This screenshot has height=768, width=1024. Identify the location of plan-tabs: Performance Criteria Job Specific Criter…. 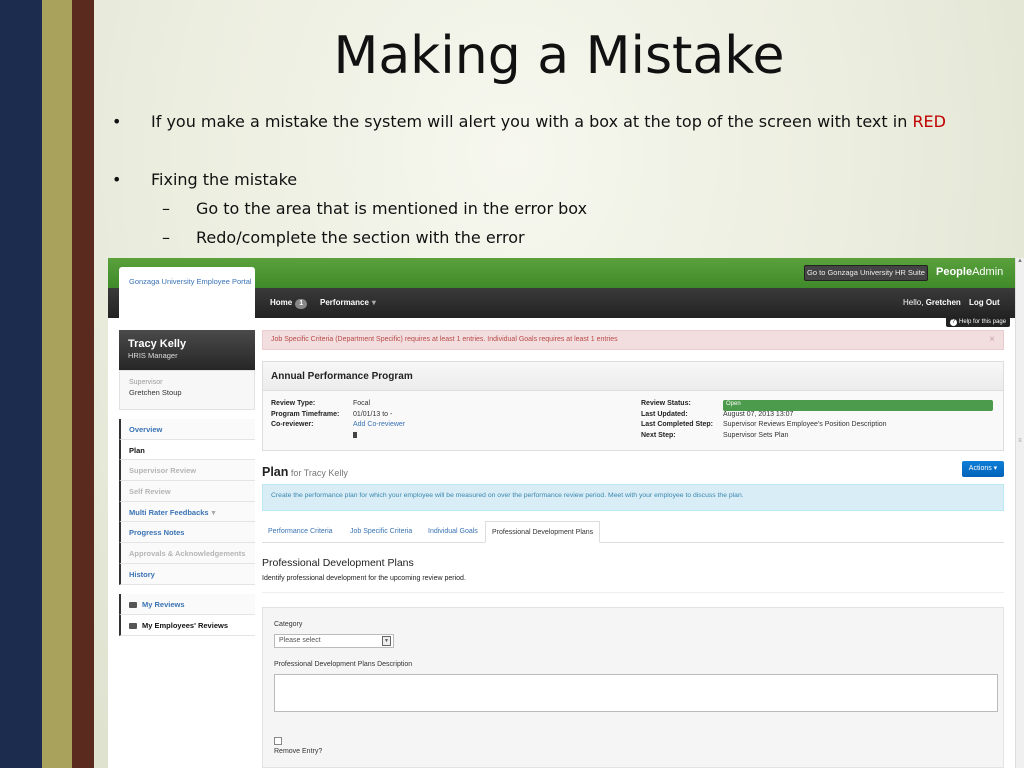
(633, 532).